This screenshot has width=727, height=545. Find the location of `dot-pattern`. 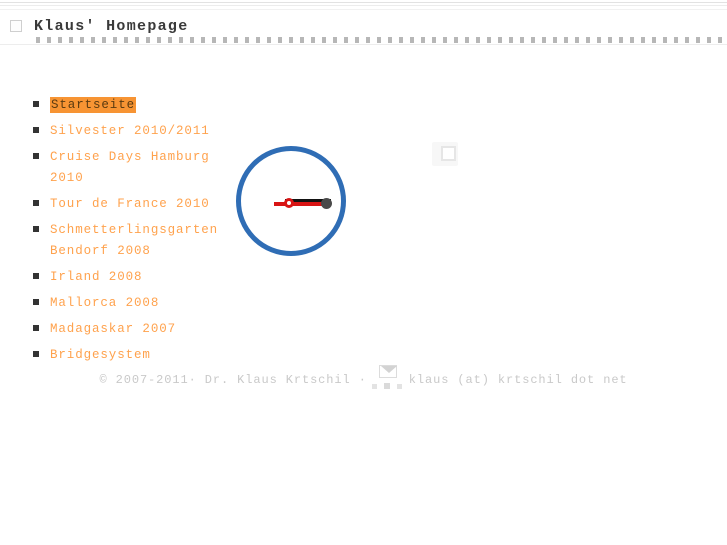

dot-pattern is located at coordinates (381, 40).